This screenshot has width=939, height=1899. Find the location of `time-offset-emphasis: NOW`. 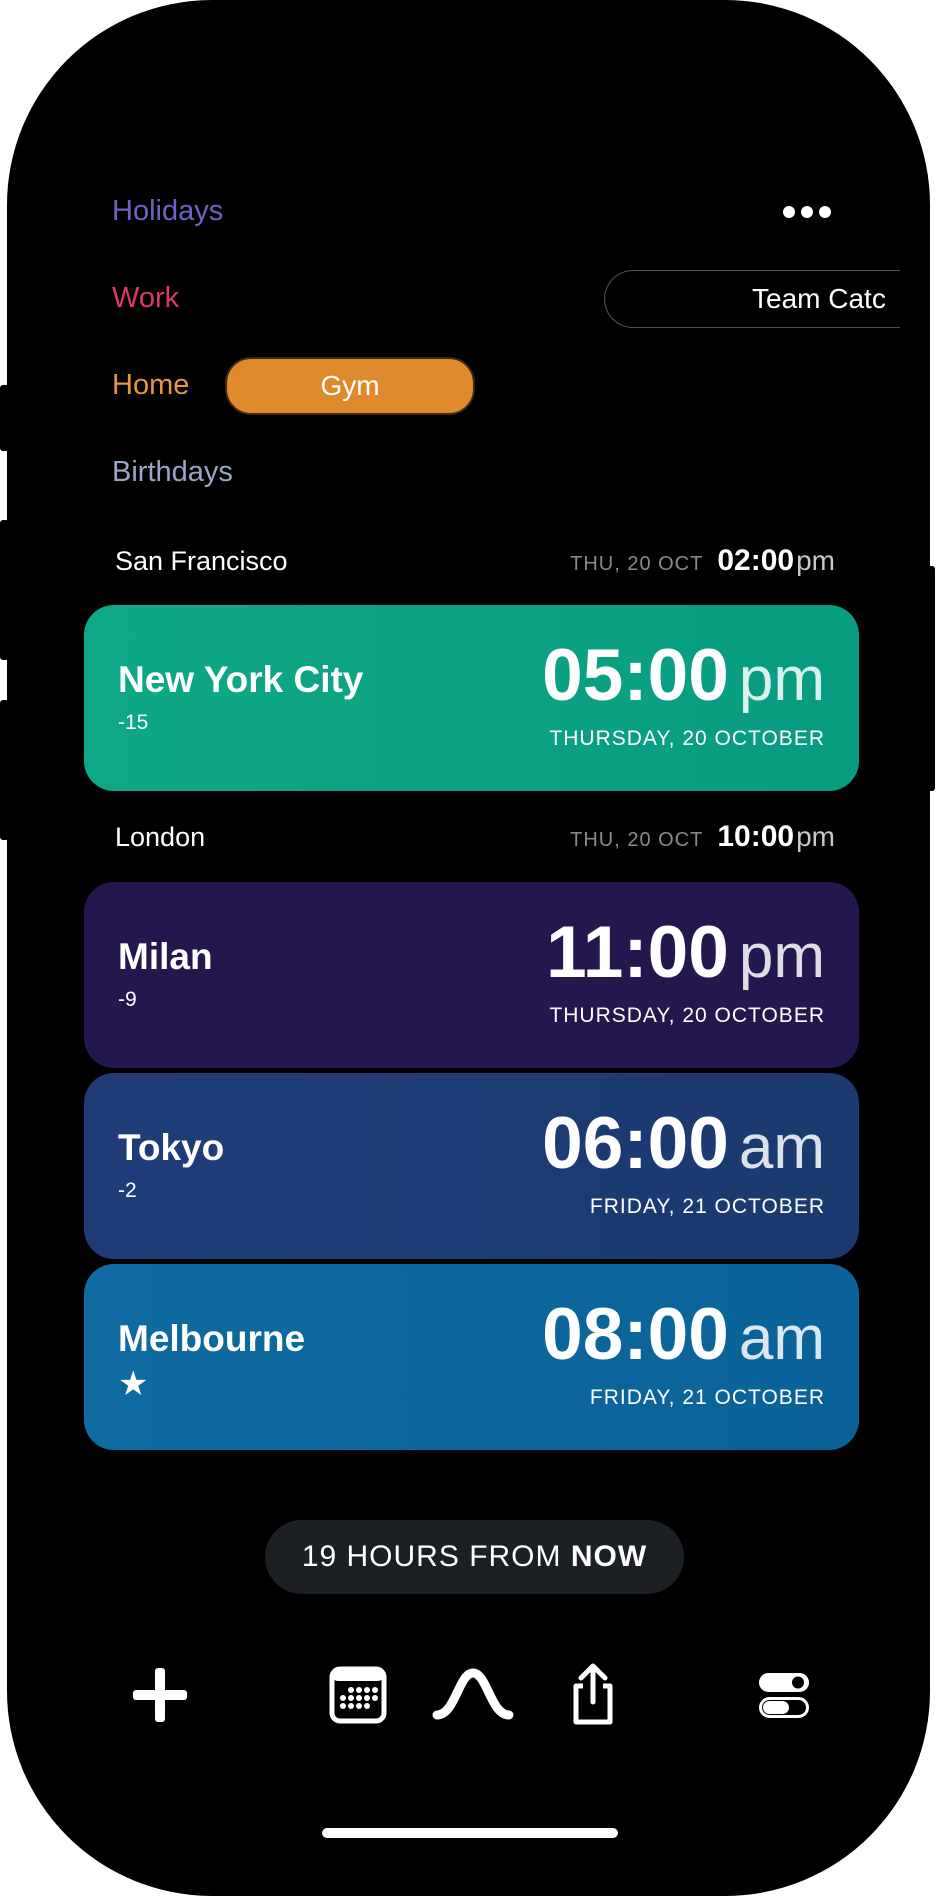

time-offset-emphasis: NOW is located at coordinates (609, 1556).